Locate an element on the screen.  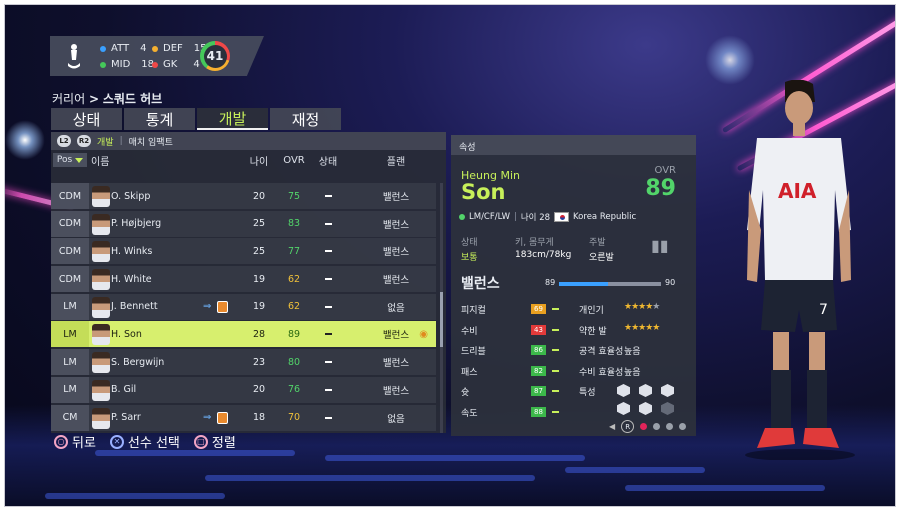
table-header: Pos 이름 나이 OVR 상태 플랜 is located at coordinates (248, 160).